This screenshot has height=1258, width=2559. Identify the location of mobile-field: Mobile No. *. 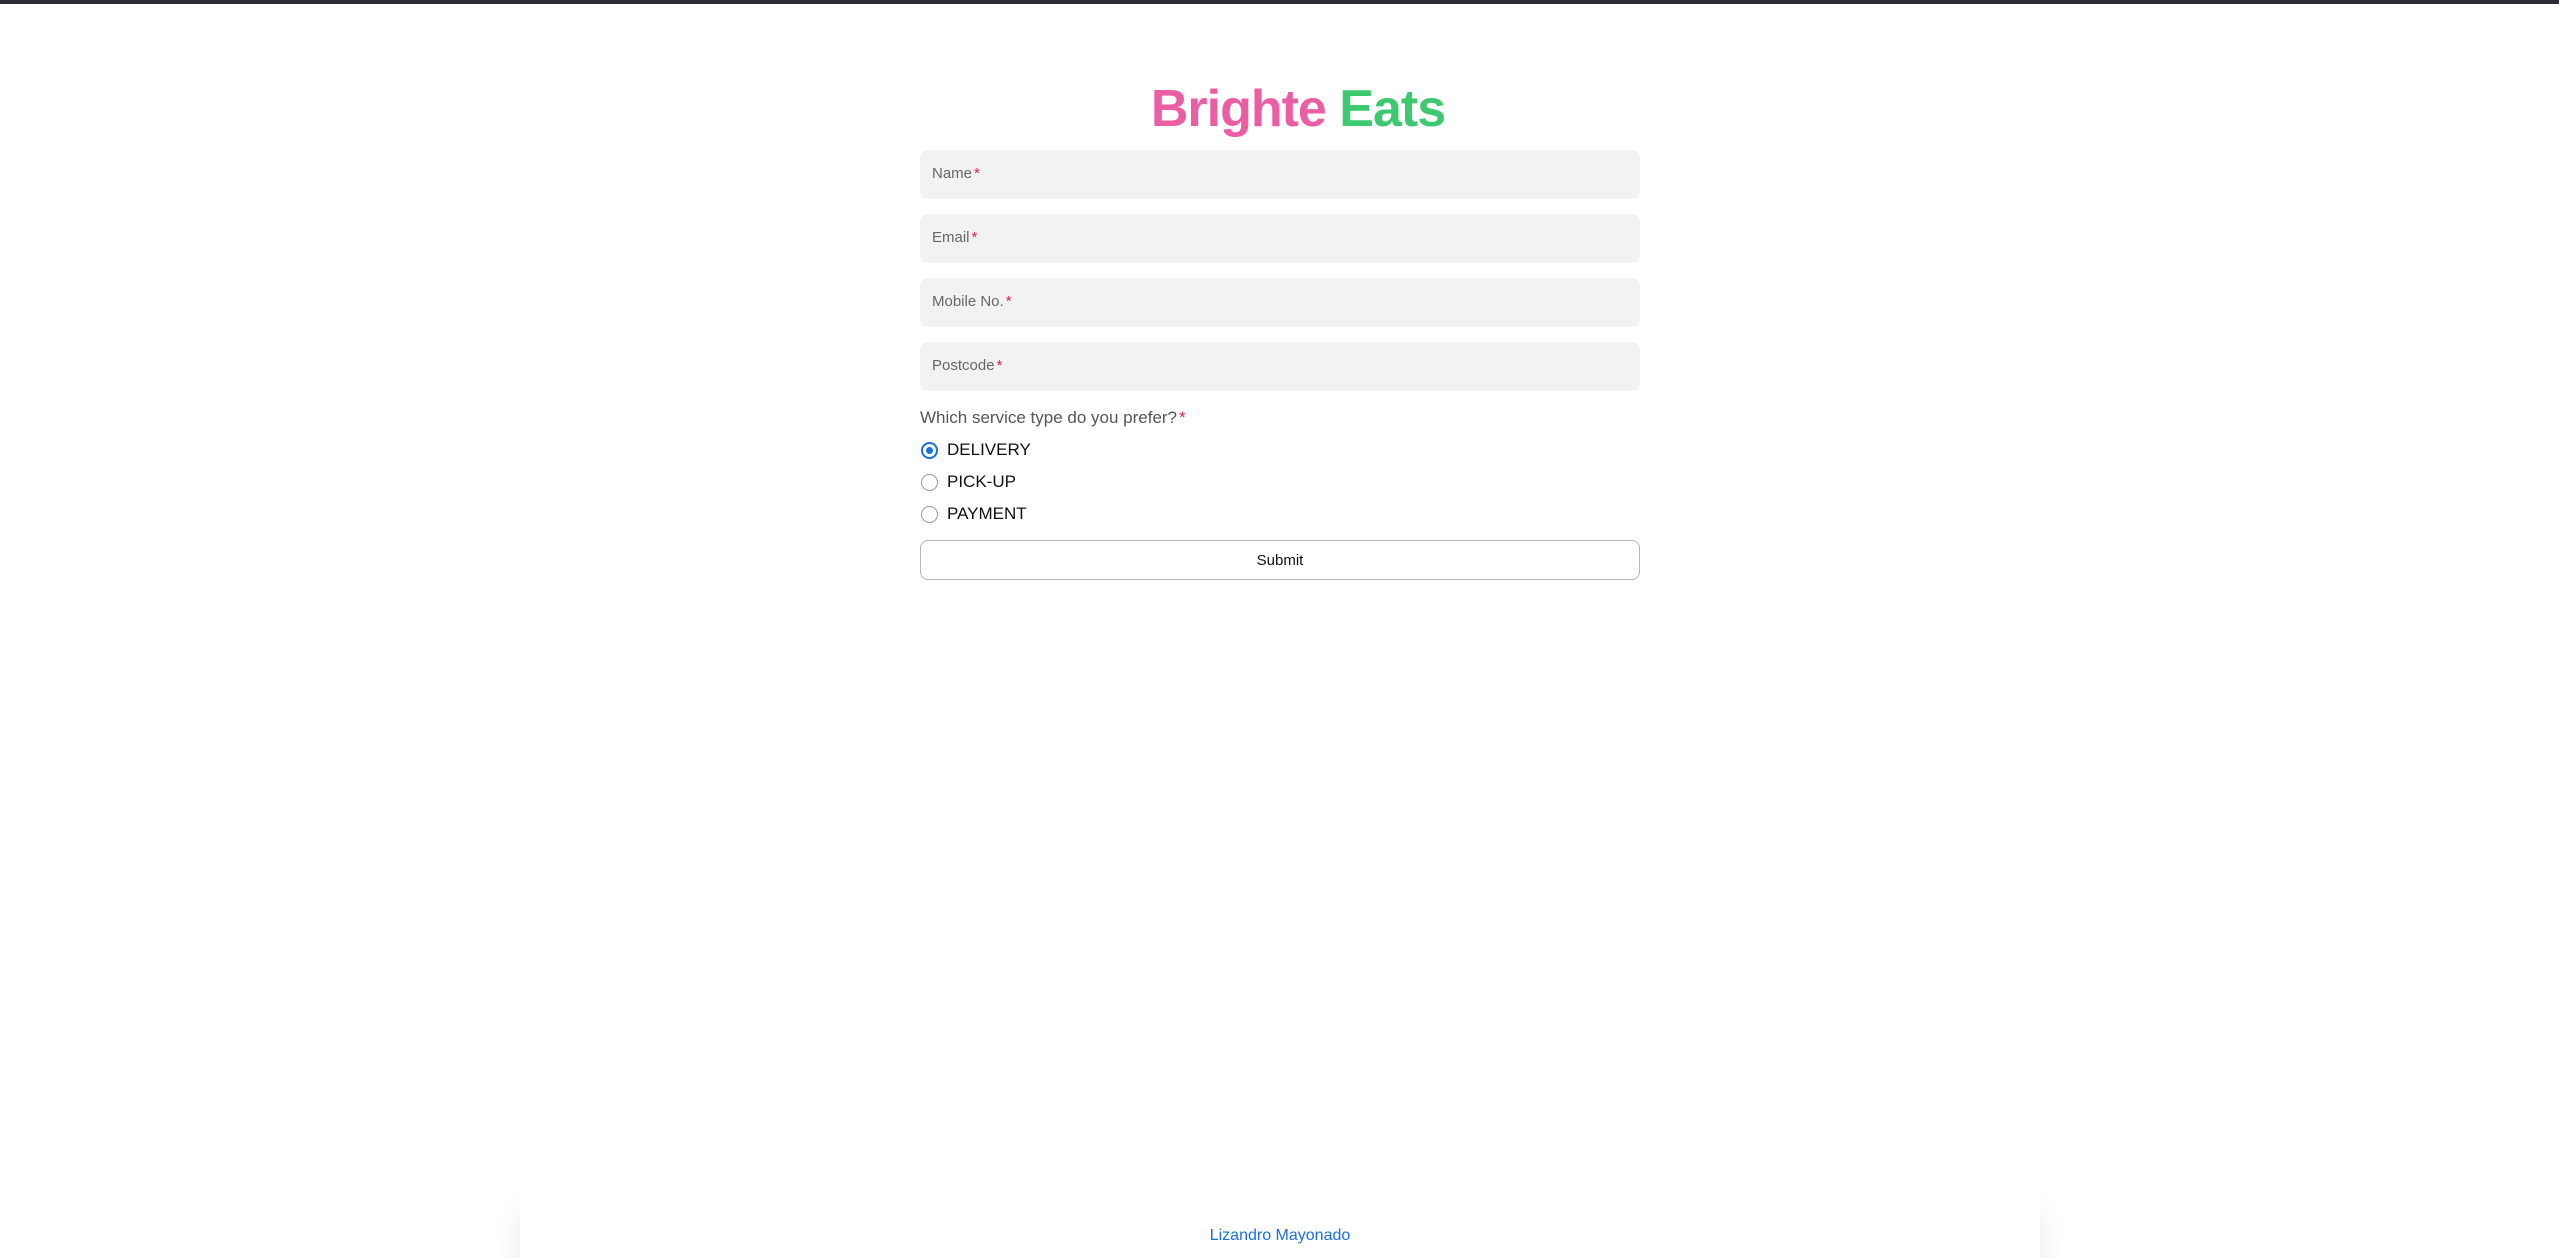
(1282, 303).